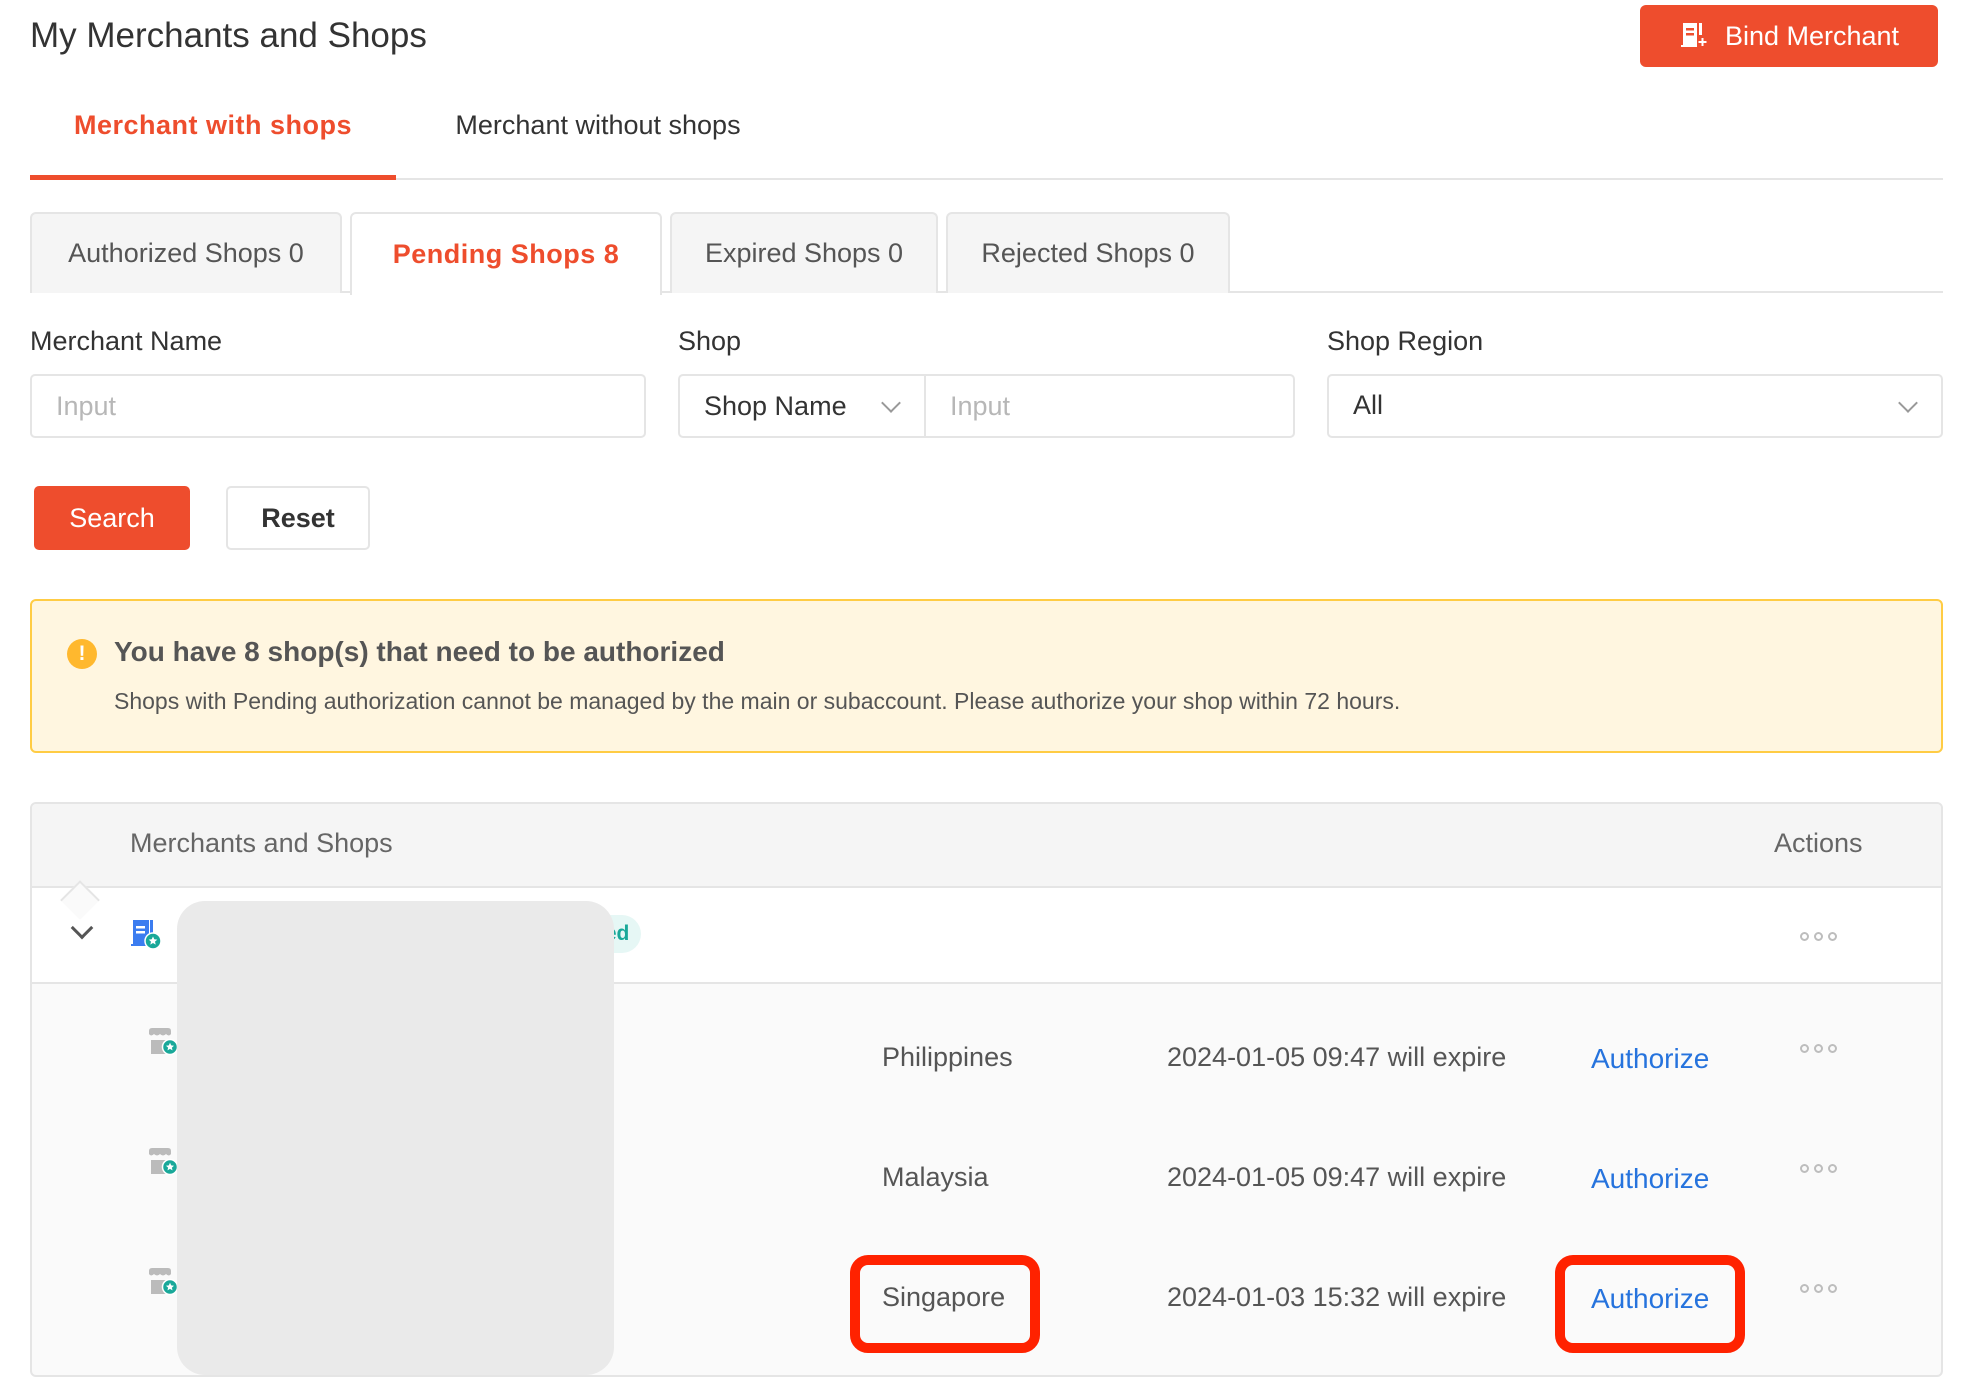  Describe the element at coordinates (1405, 341) in the screenshot. I see `shop-region-label: Shop Region` at that location.